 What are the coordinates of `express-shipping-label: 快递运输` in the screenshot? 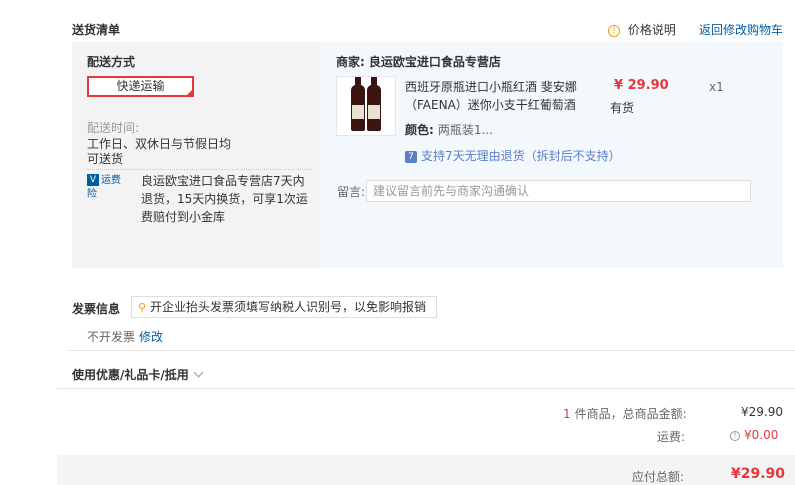 It's located at (140, 86).